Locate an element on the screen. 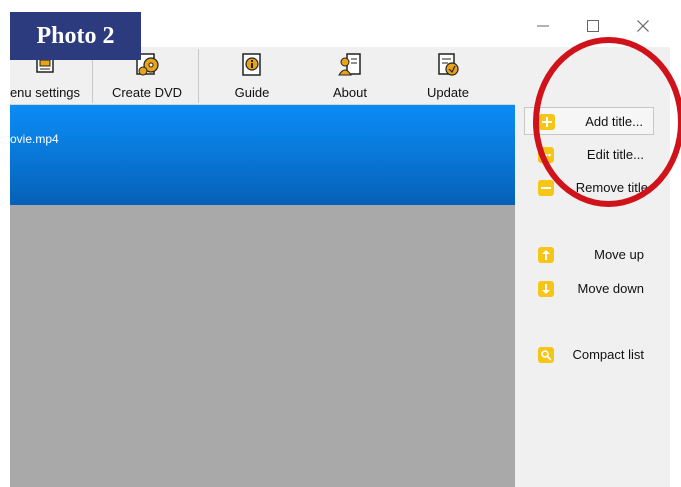 The image size is (681, 487). compact-list-label: Compact list is located at coordinates (608, 354).